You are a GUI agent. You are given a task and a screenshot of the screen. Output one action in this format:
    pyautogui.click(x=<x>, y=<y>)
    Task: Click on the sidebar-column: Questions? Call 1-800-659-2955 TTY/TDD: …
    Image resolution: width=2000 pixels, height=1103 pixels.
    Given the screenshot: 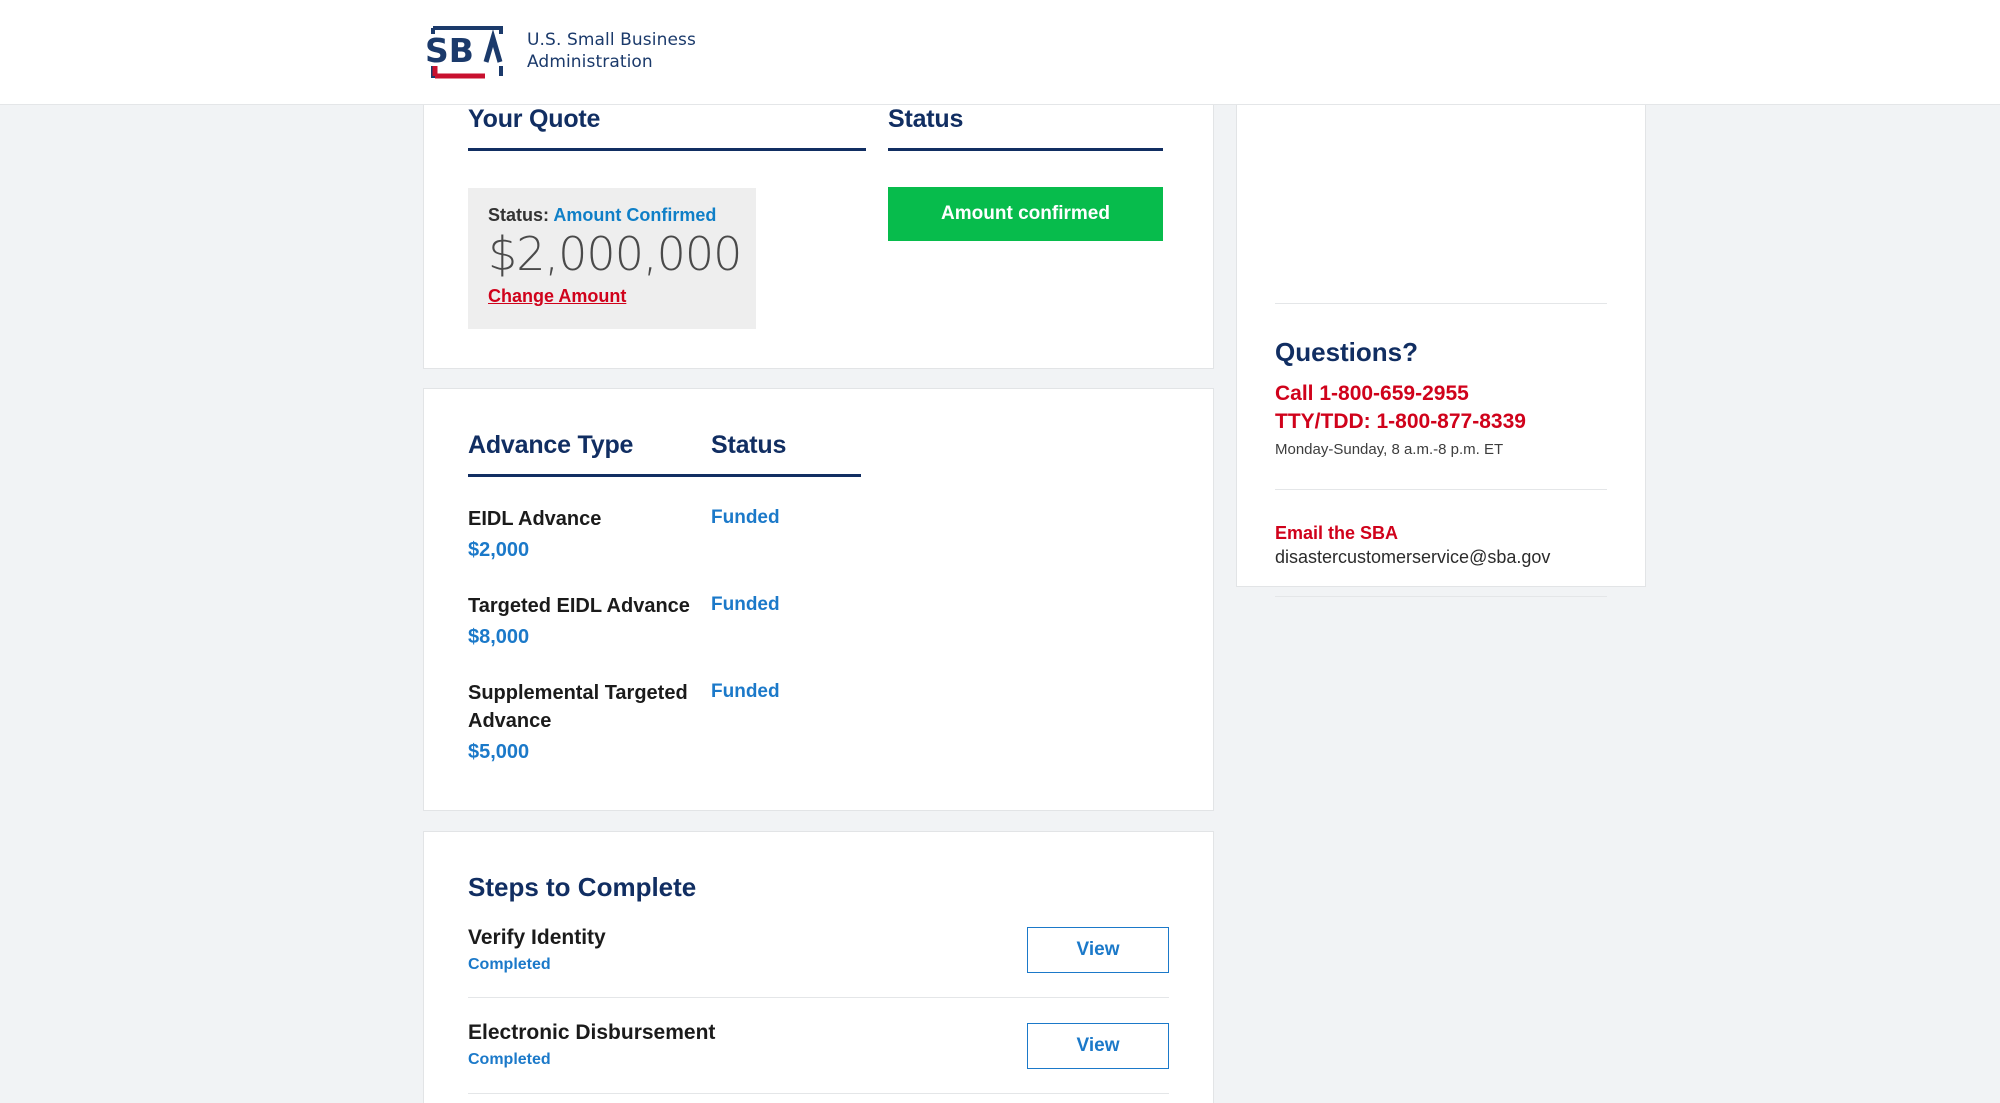 What is the action you would take?
    pyautogui.click(x=1441, y=351)
    